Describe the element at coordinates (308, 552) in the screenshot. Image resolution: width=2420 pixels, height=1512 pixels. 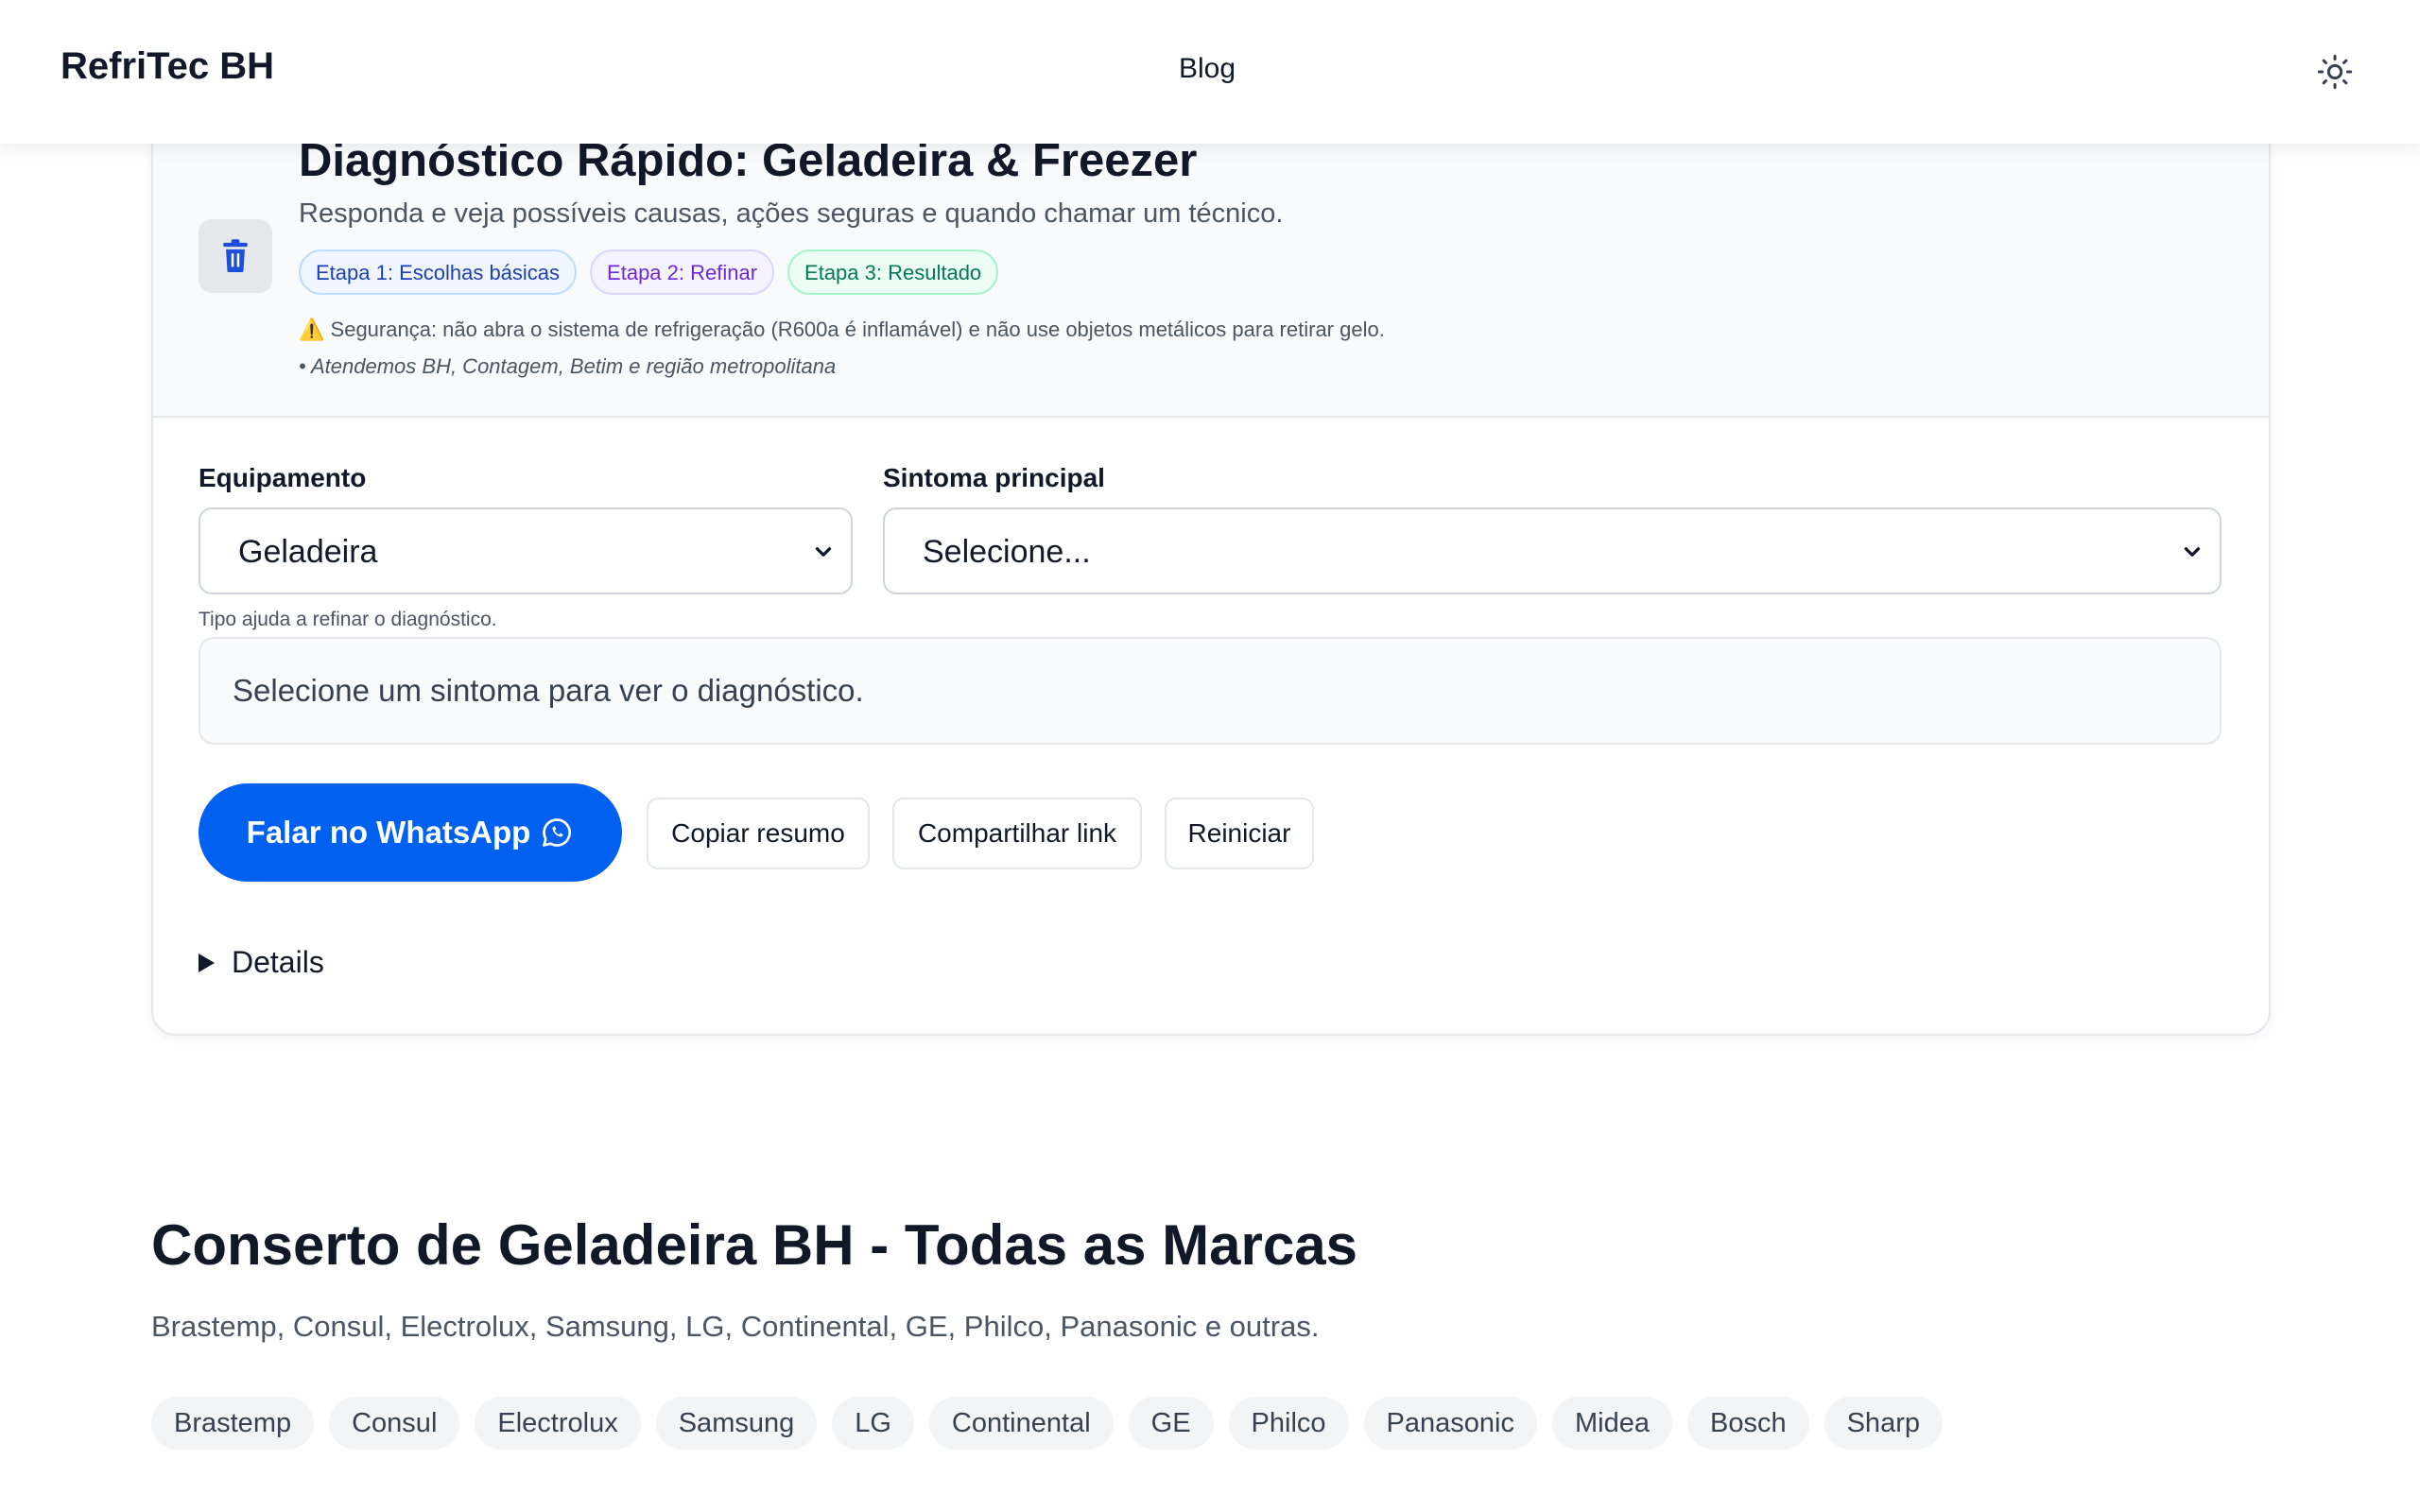
I see `equipment-selected-value: Geladeira` at that location.